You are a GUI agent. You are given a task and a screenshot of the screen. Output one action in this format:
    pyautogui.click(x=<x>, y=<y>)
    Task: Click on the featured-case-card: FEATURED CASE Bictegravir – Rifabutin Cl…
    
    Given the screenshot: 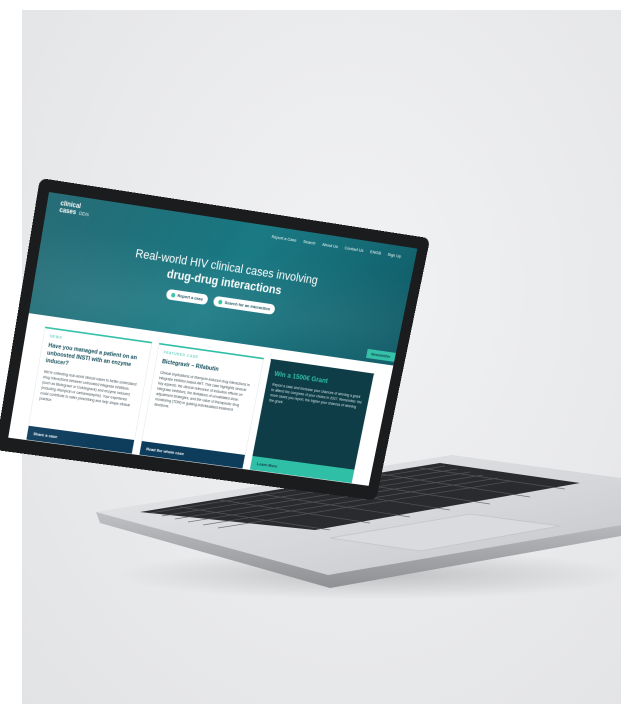 What is the action you would take?
    pyautogui.click(x=201, y=406)
    